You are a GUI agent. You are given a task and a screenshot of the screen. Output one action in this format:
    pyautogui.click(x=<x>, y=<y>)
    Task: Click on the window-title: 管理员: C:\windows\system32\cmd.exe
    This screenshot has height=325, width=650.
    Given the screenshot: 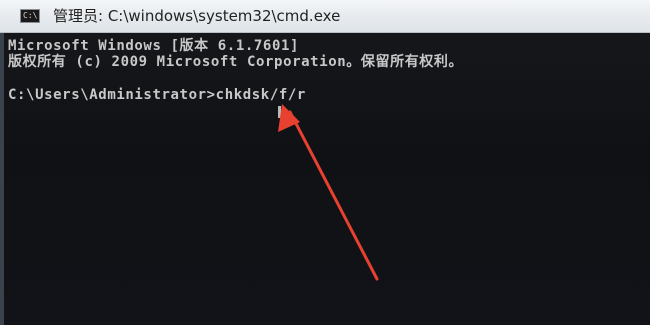 What is the action you would take?
    pyautogui.click(x=197, y=16)
    